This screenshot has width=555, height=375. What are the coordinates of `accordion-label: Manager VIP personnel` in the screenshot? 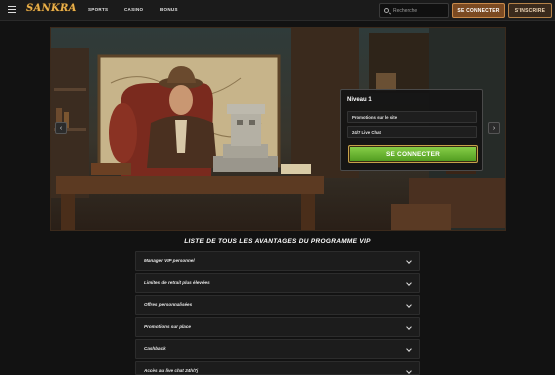 It's located at (169, 260).